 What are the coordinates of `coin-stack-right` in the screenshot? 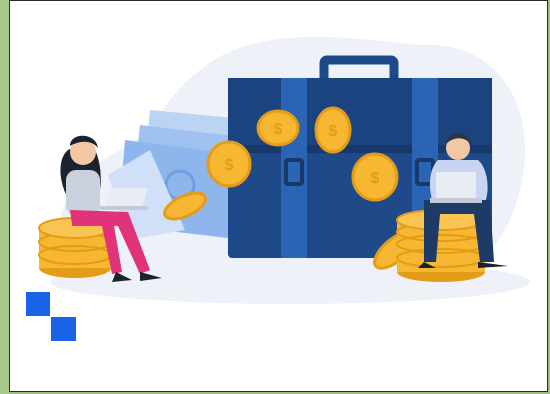 It's located at (441, 245).